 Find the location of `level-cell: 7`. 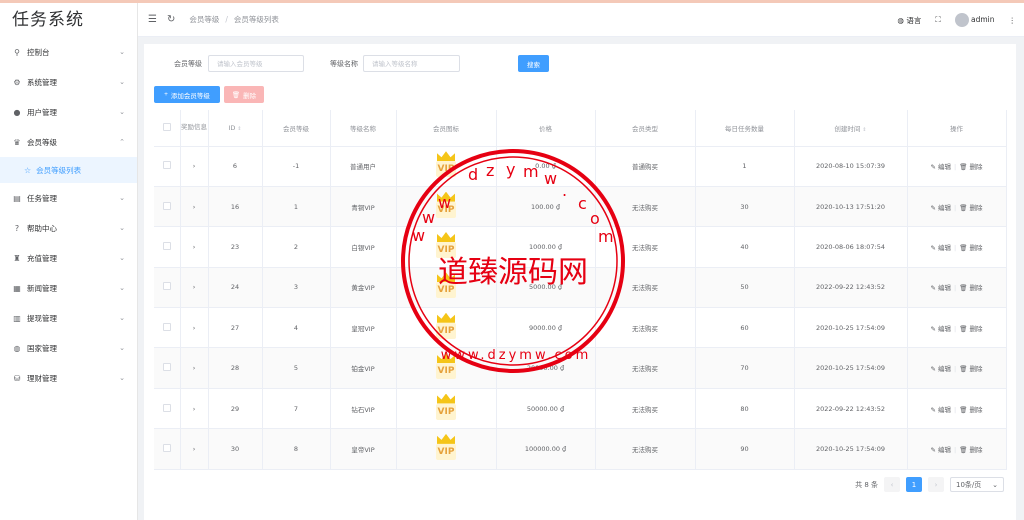

level-cell: 7 is located at coordinates (296, 409).